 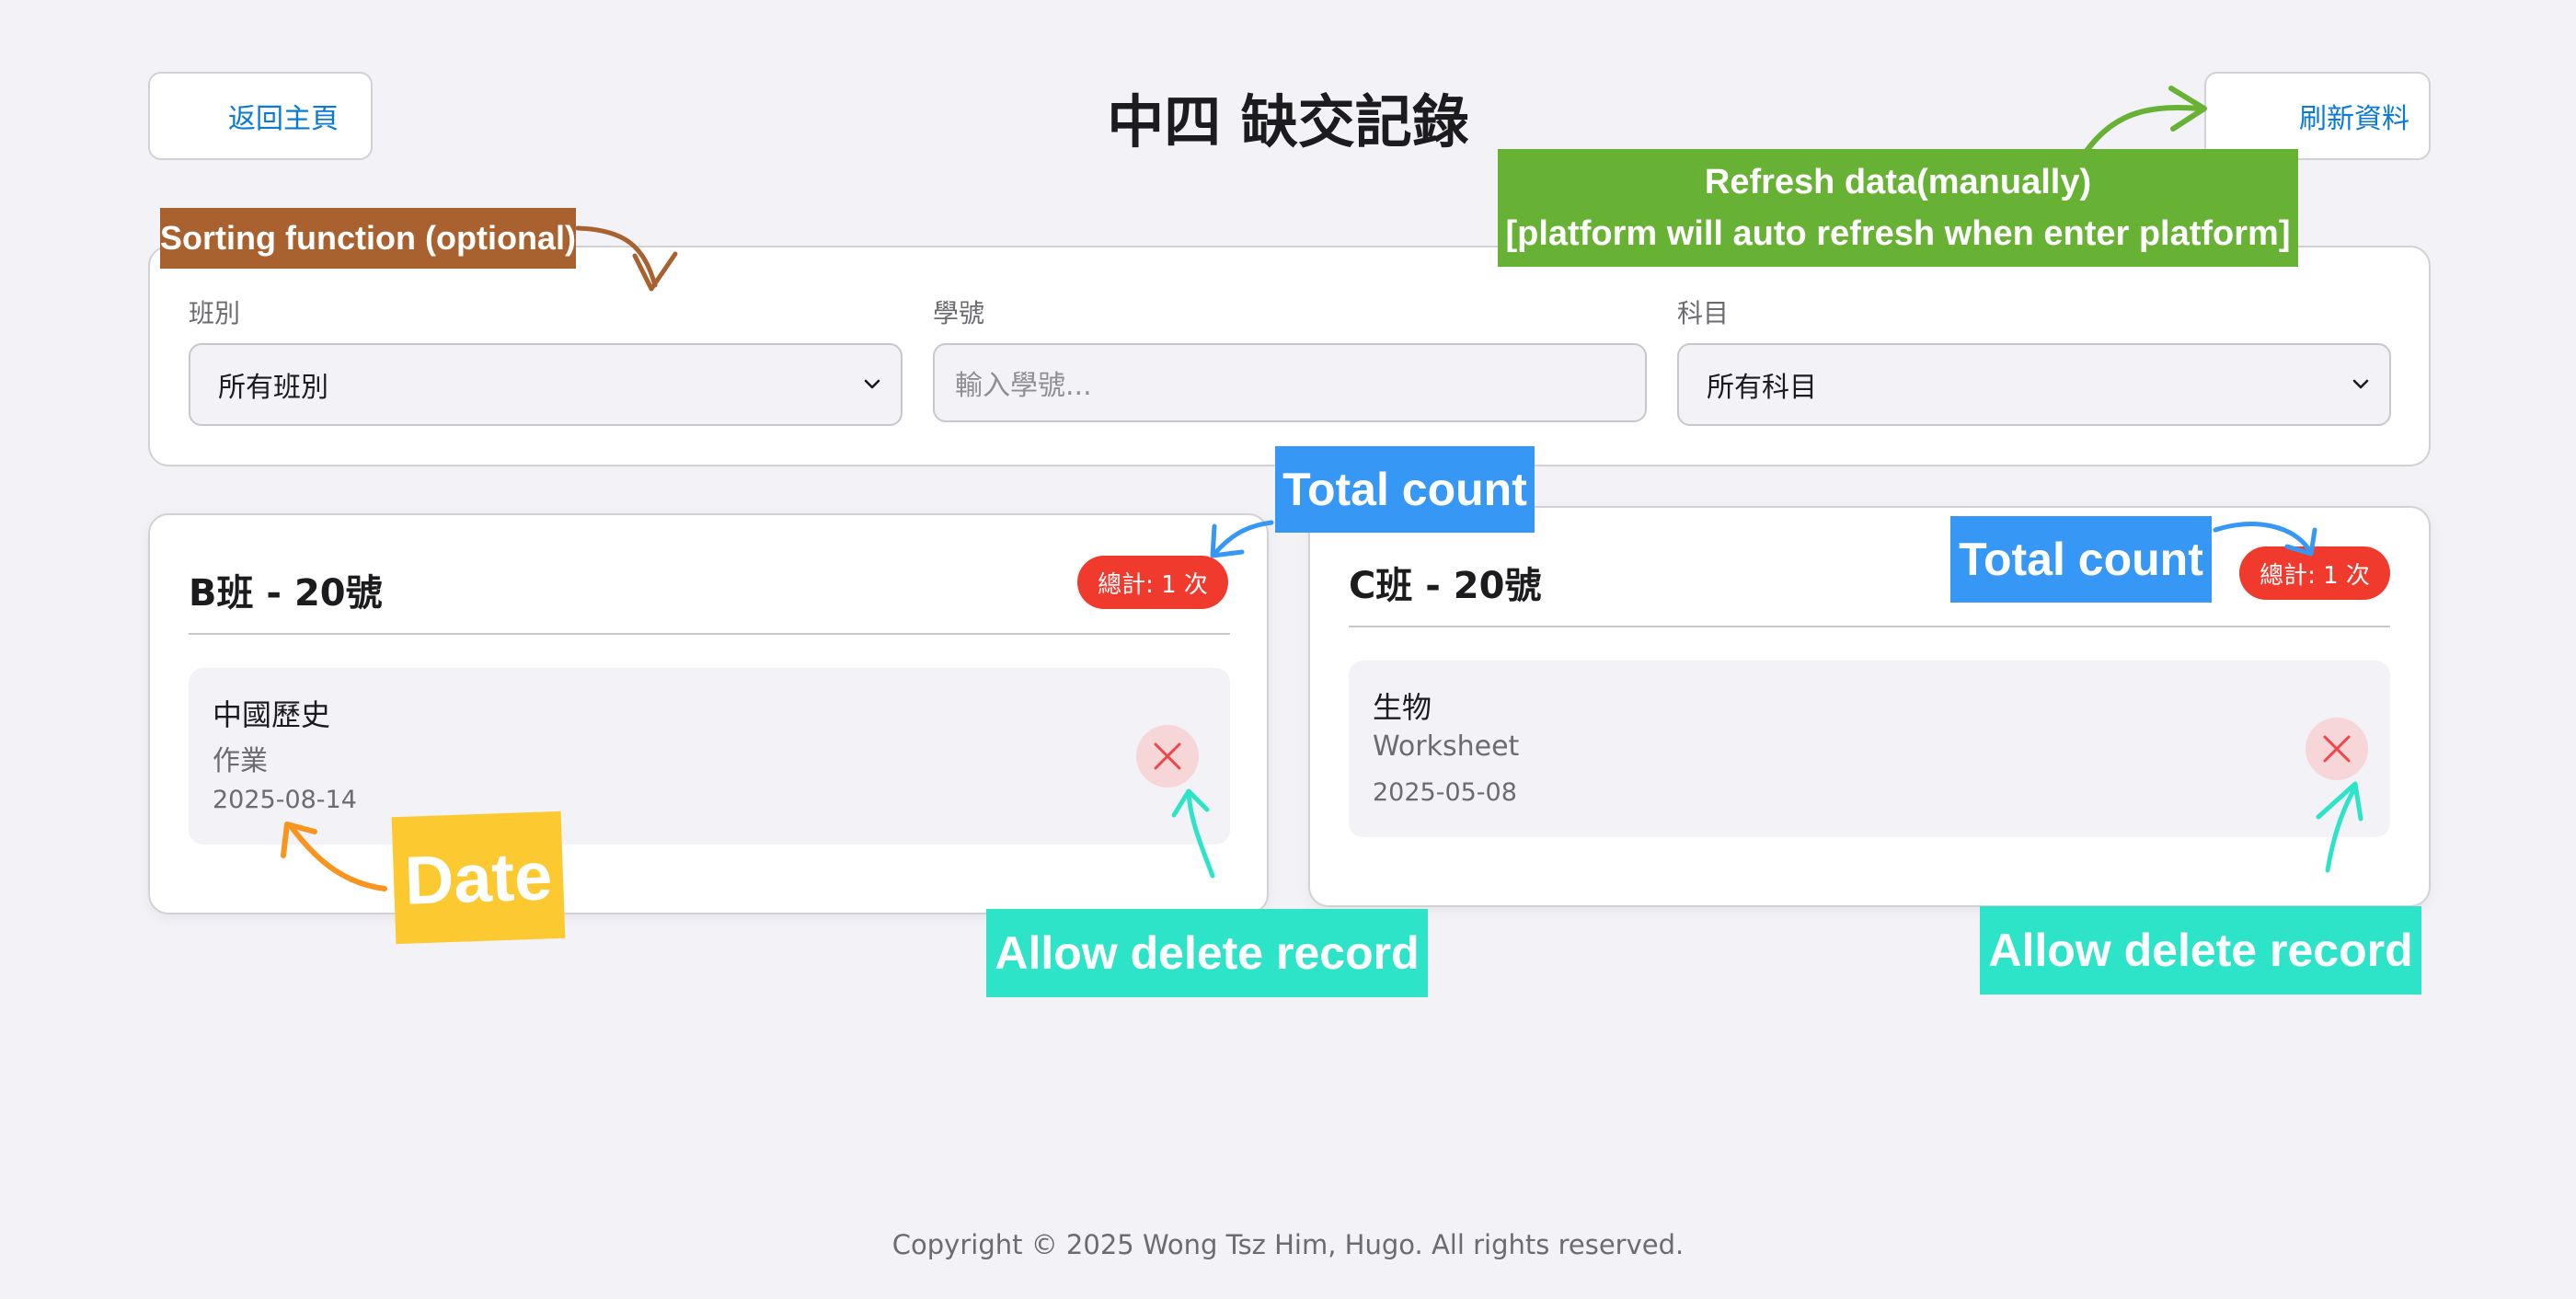 I want to click on annotation-refresh-line1: Refresh data(manually), so click(x=1898, y=182).